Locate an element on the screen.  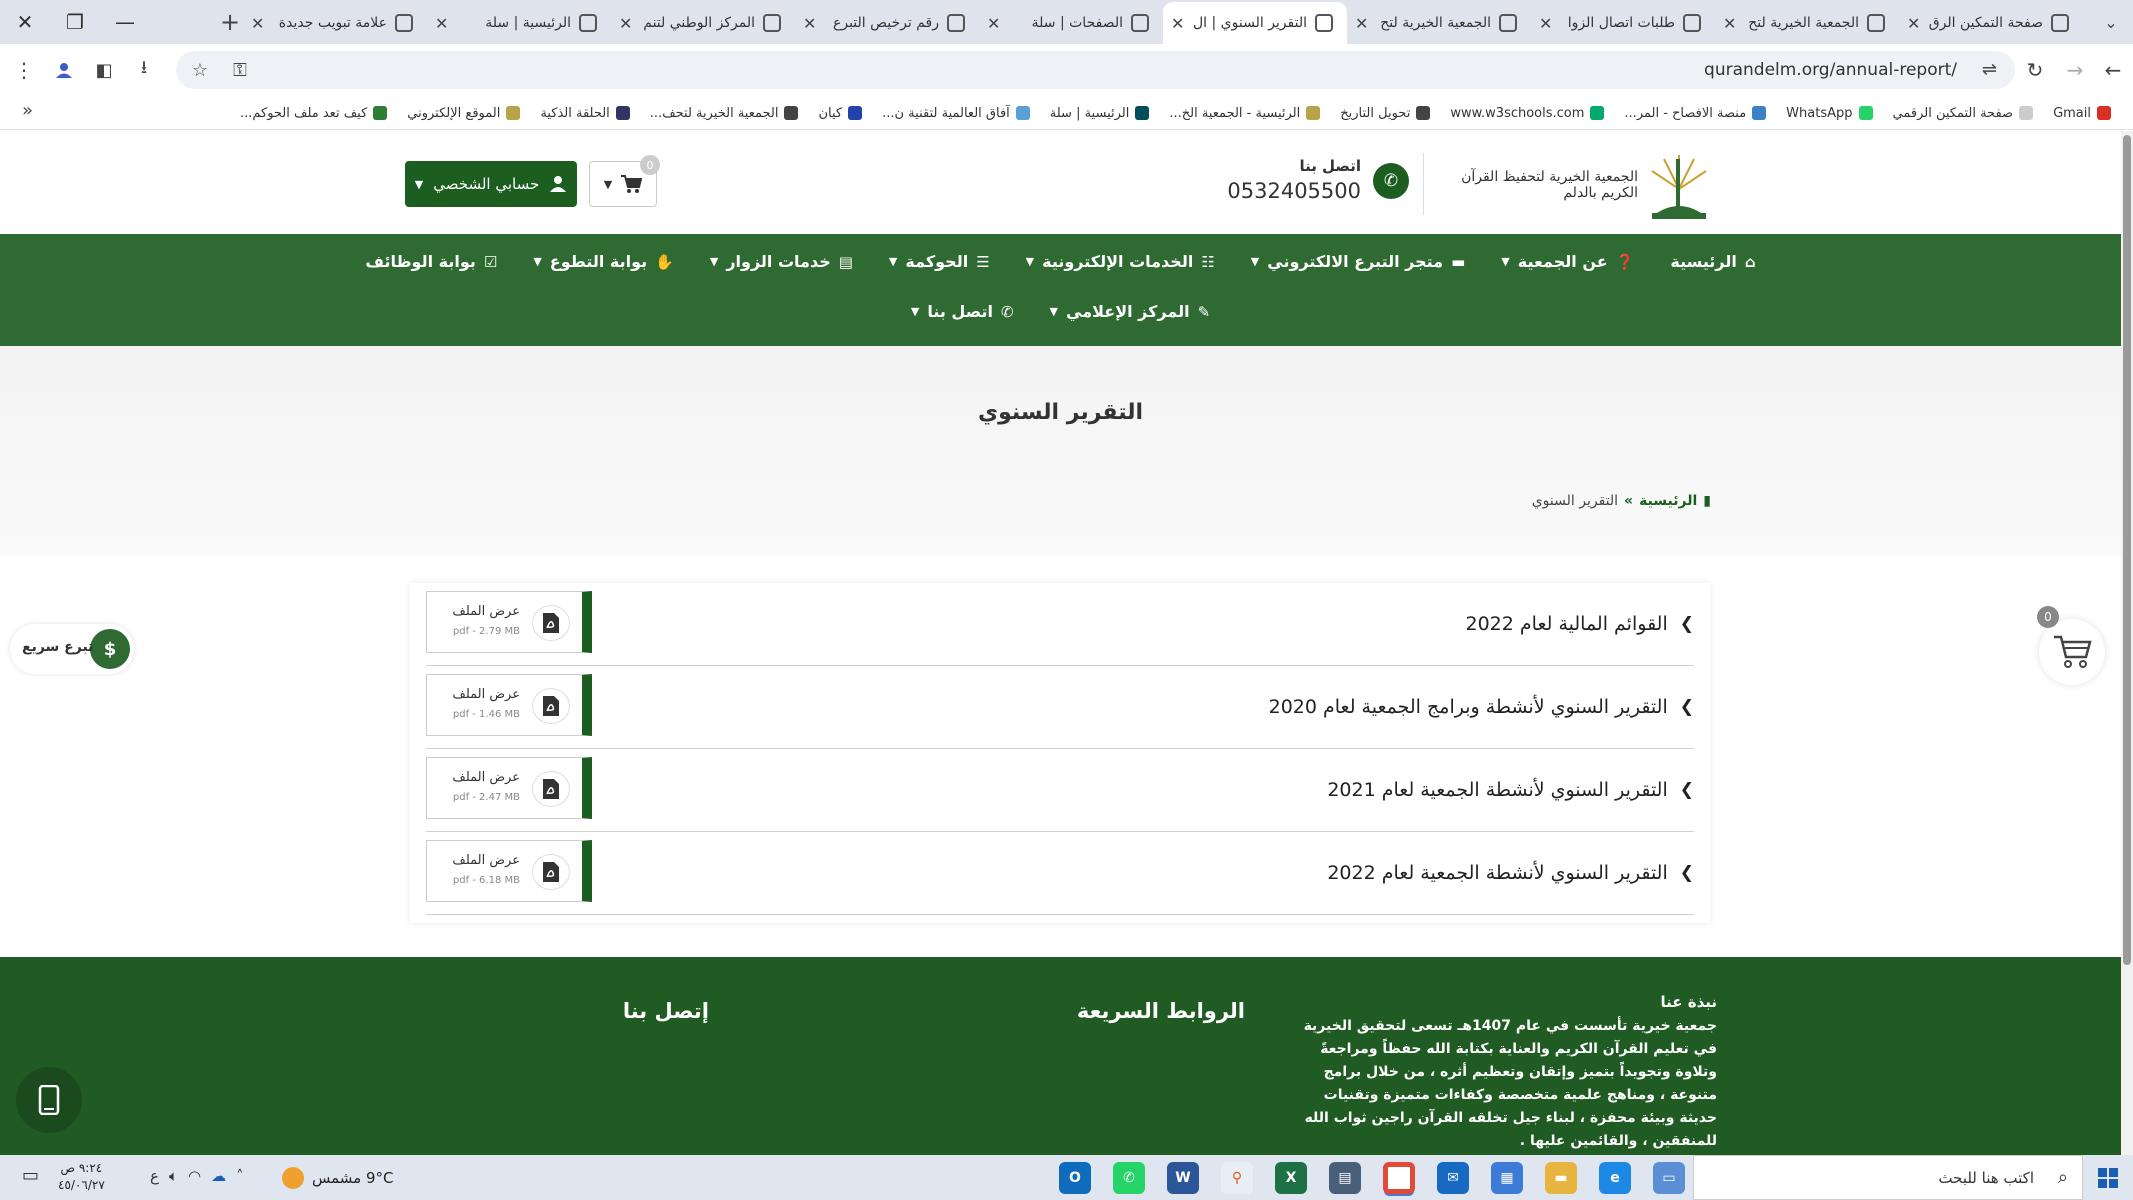
nav-item-visitor-services: ▤ خدمات الزوار ▼ is located at coordinates (781, 261).